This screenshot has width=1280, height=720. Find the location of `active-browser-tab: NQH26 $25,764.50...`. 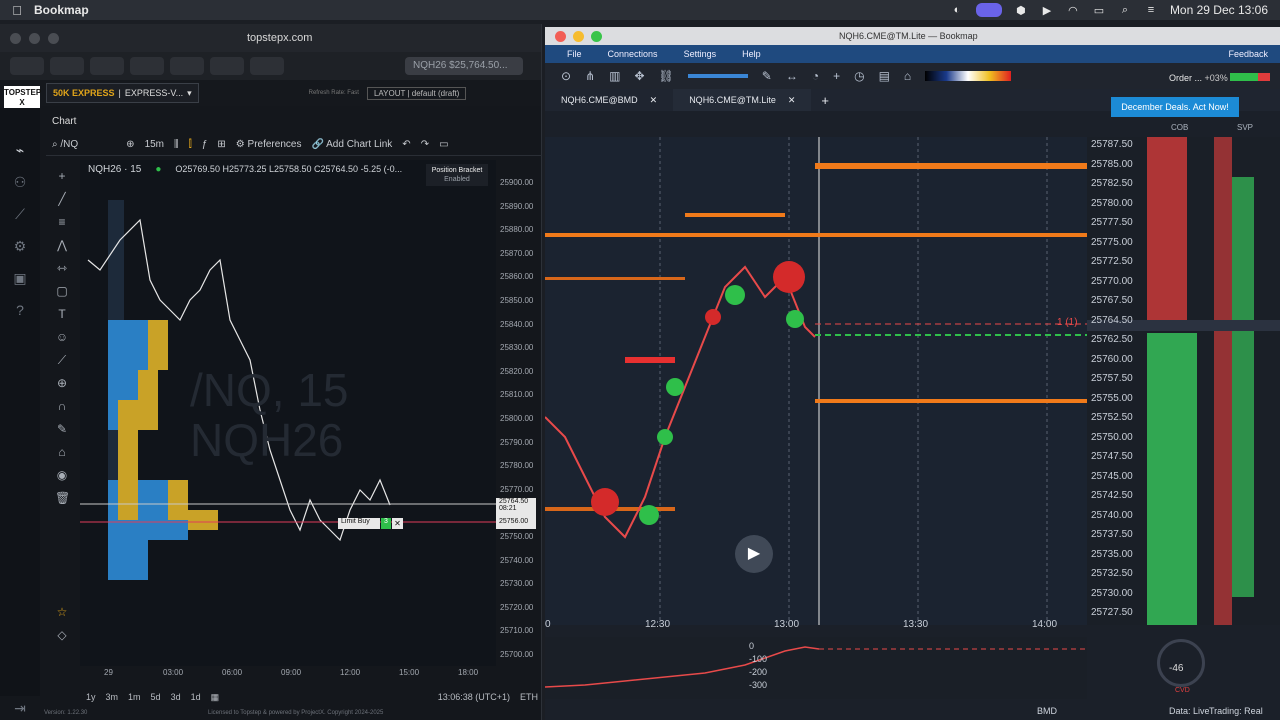

active-browser-tab: NQH26 $25,764.50... is located at coordinates (464, 66).